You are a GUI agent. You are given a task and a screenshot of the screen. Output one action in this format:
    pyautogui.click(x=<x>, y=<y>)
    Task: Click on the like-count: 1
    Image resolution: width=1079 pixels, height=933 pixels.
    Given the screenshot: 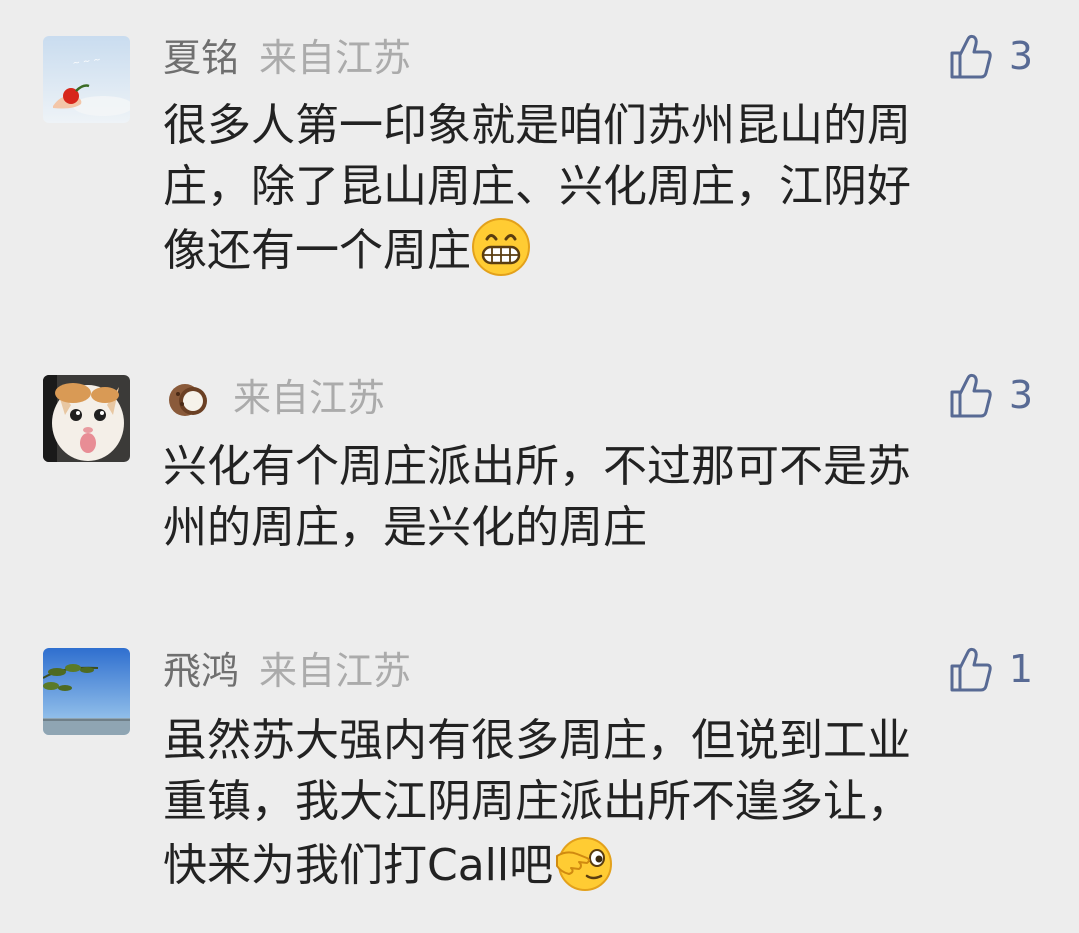 What is the action you would take?
    pyautogui.click(x=1020, y=669)
    